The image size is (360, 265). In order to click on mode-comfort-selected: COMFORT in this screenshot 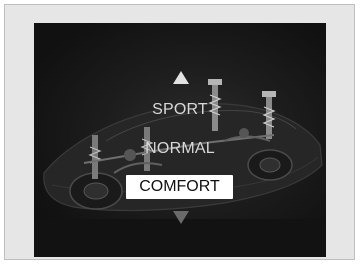, I will do `click(179, 187)`.